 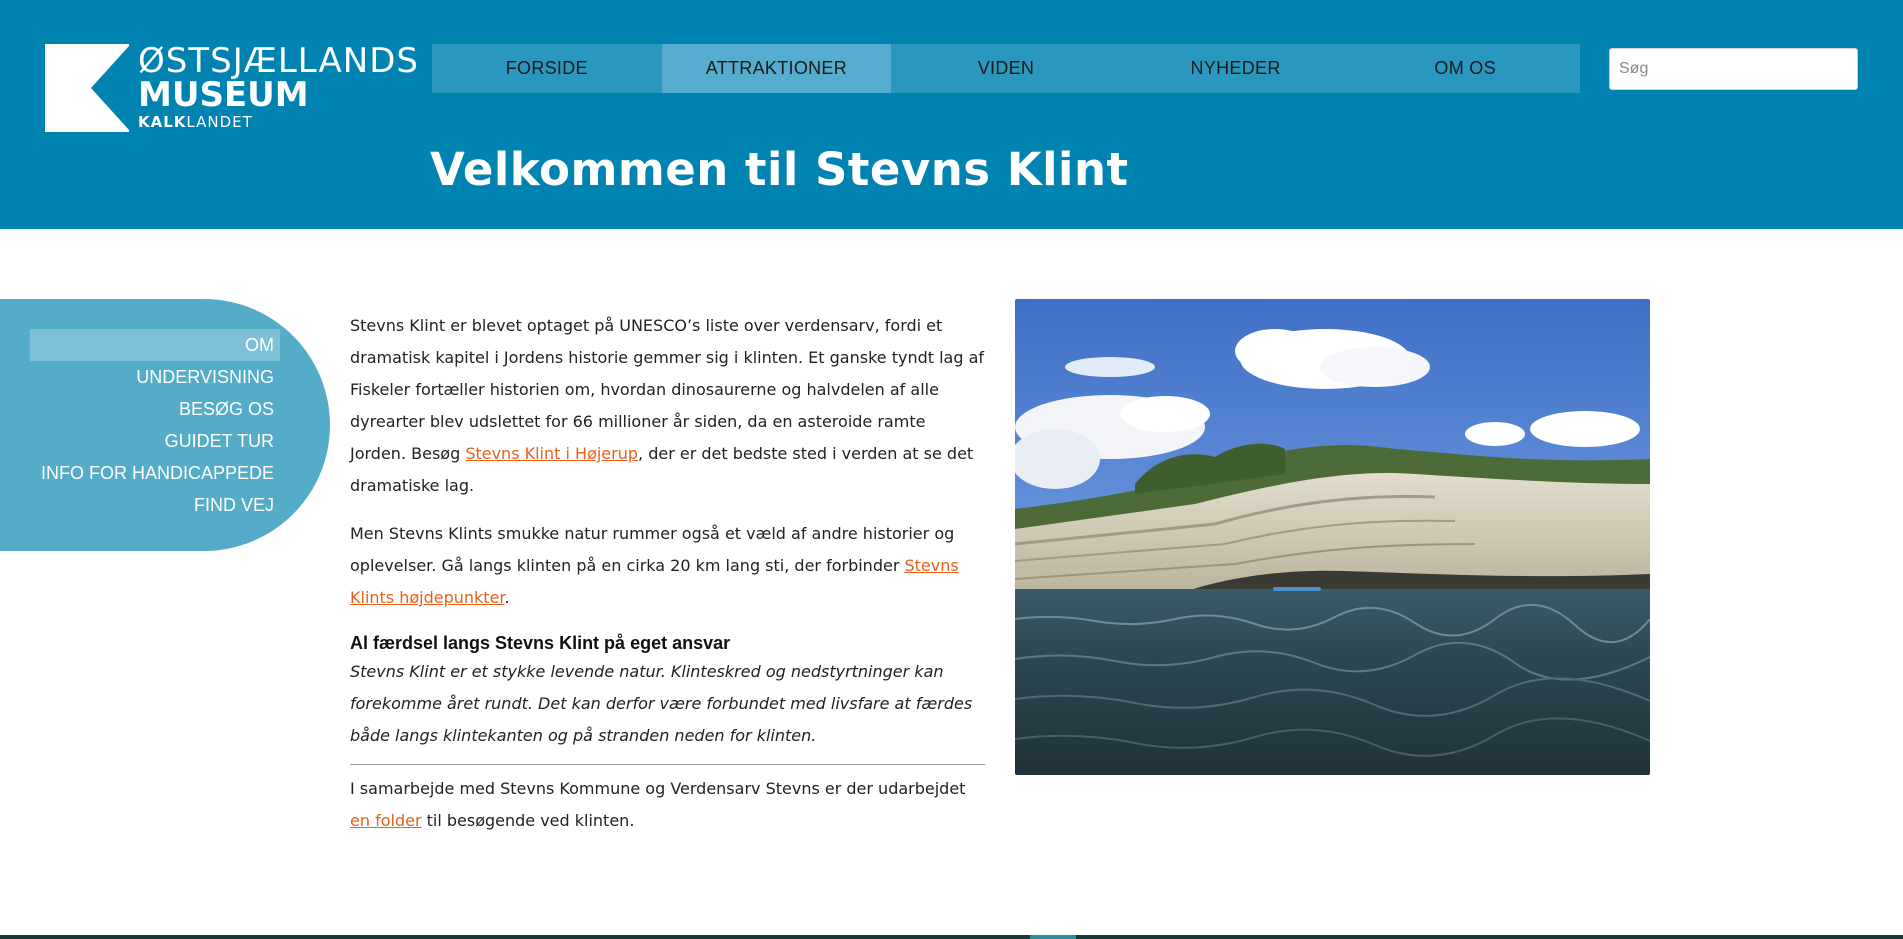 What do you see at coordinates (528, 820) in the screenshot?
I see `folder-text-end: til besøgende ved klinten.` at bounding box center [528, 820].